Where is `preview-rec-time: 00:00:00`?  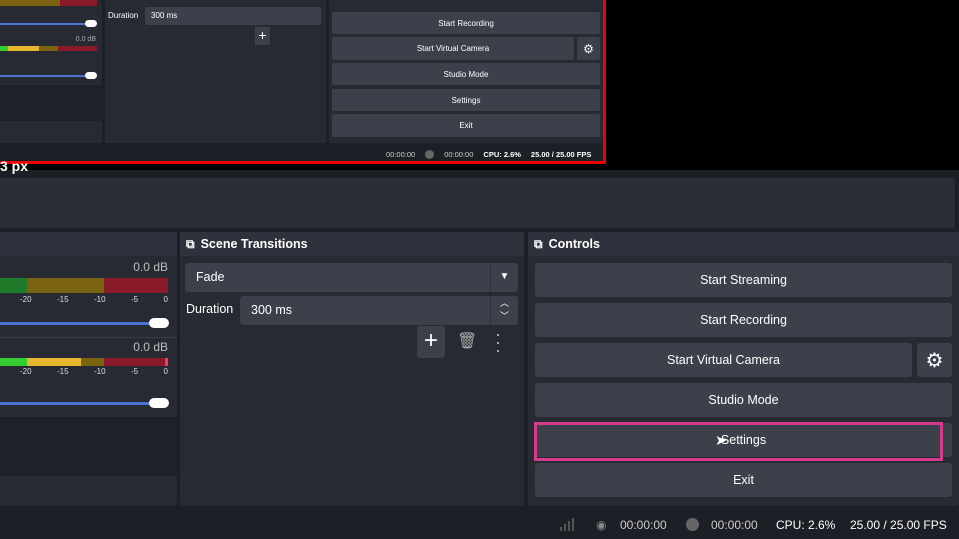
preview-rec-time: 00:00:00 is located at coordinates (459, 154).